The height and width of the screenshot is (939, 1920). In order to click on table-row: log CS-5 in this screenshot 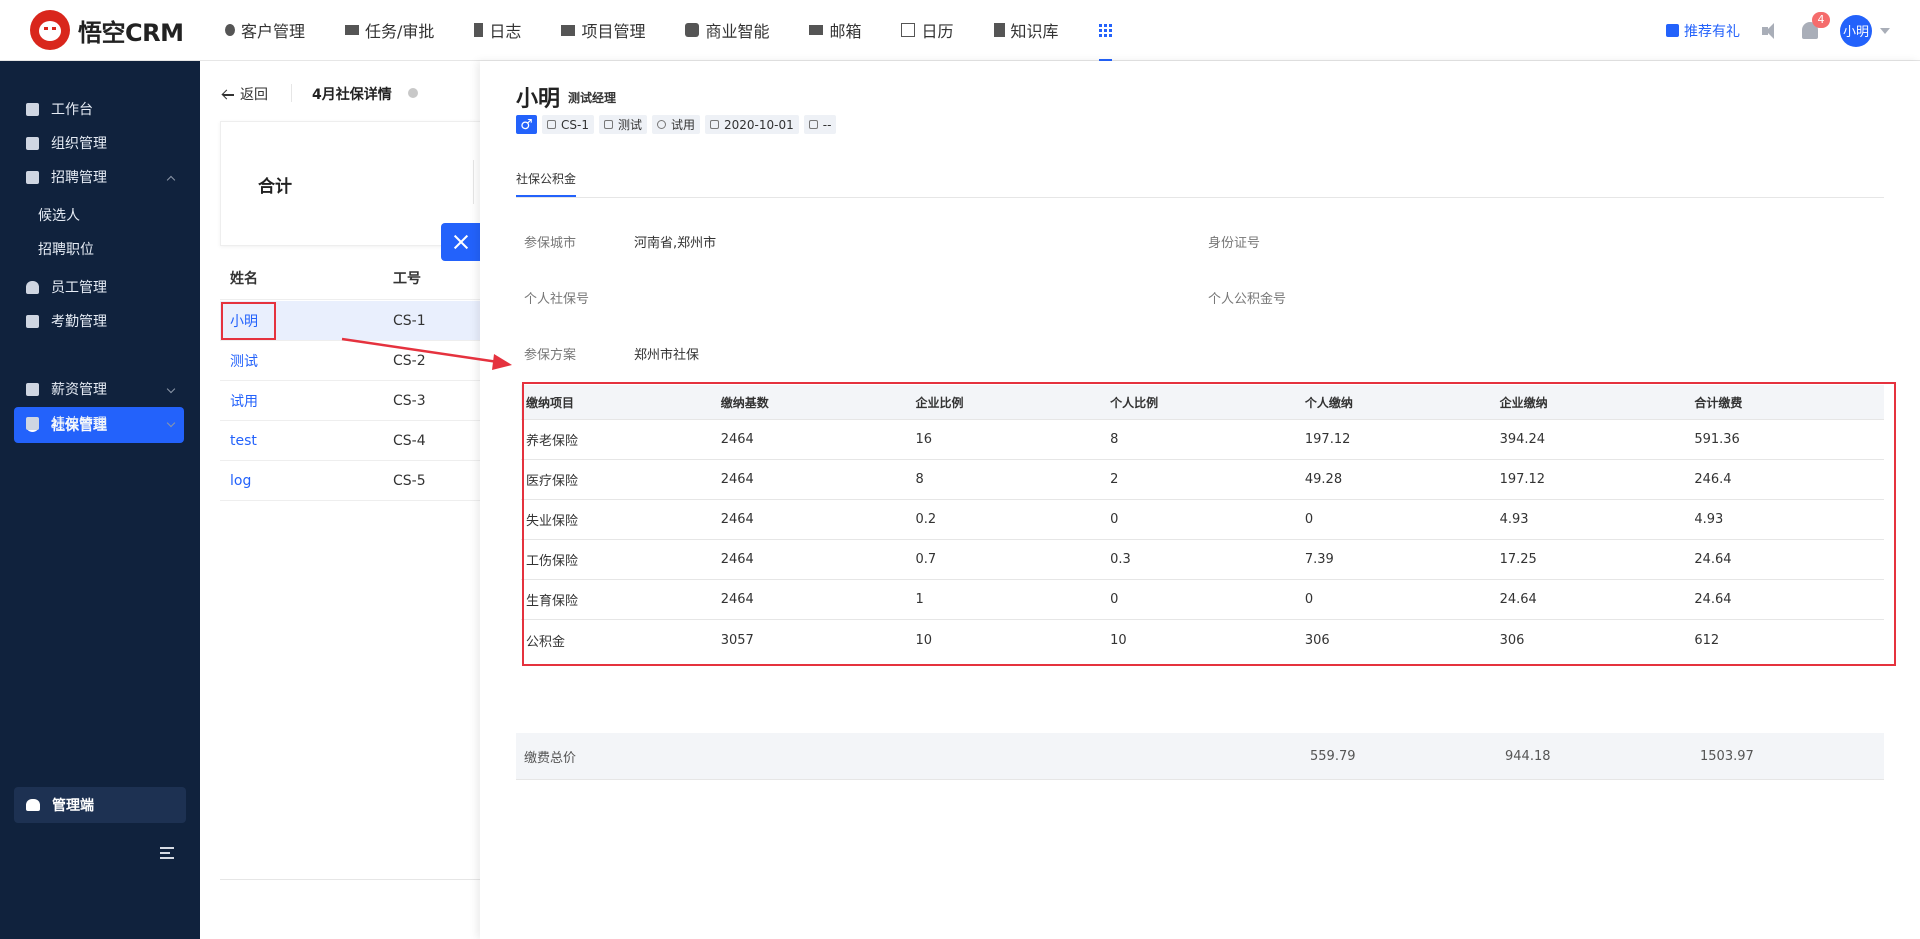, I will do `click(350, 481)`.